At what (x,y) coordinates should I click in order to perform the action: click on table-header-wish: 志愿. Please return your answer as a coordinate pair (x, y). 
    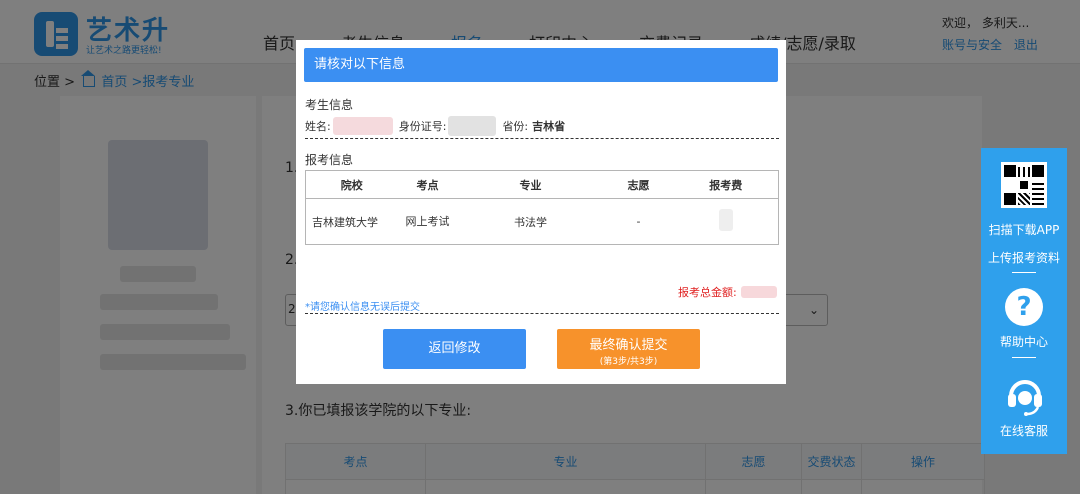
    Looking at the image, I should click on (638, 184).